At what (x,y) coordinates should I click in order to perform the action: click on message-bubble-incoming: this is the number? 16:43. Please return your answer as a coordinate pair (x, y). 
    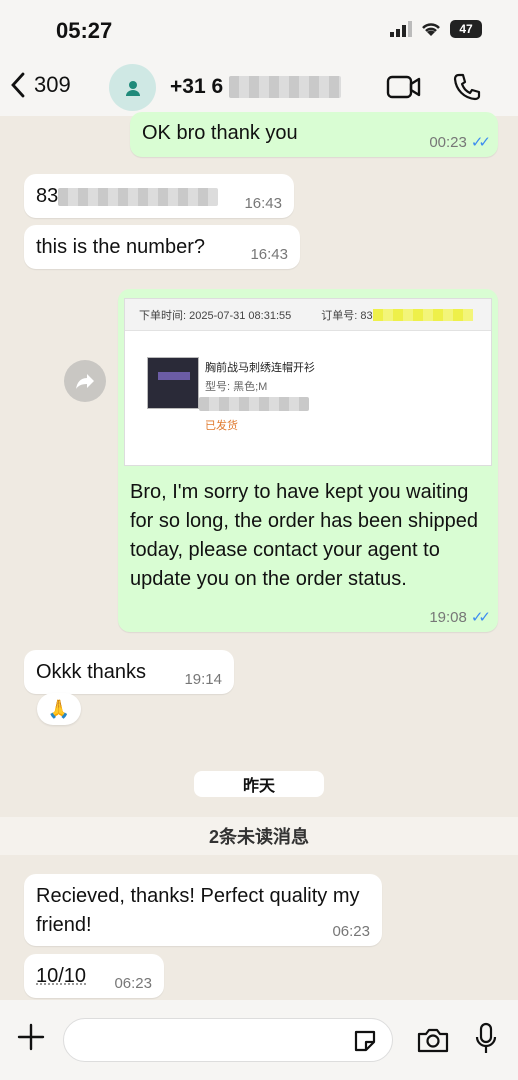
    Looking at the image, I should click on (162, 247).